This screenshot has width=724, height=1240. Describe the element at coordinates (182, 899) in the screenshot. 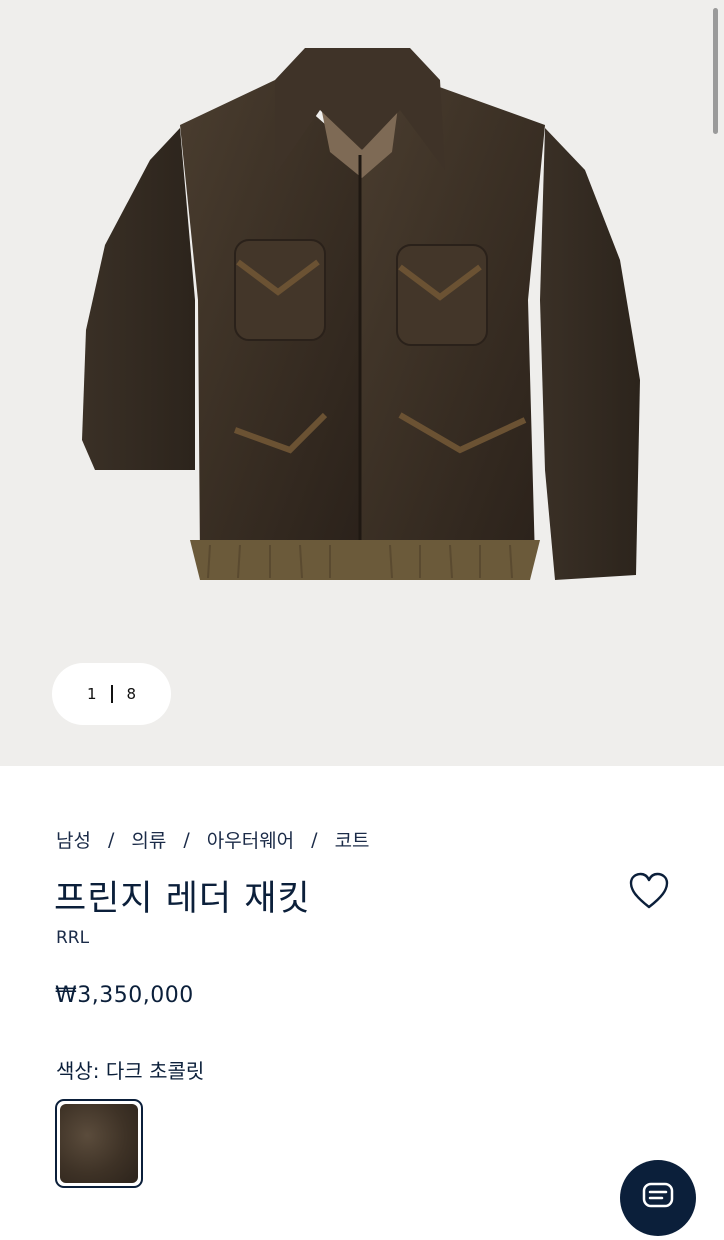

I see `product-title: 프린지 레더 재킷` at that location.